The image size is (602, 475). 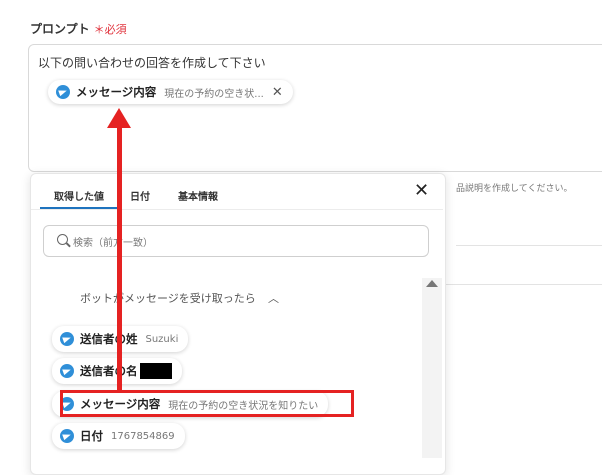 I want to click on trigger-header, so click(x=57, y=297).